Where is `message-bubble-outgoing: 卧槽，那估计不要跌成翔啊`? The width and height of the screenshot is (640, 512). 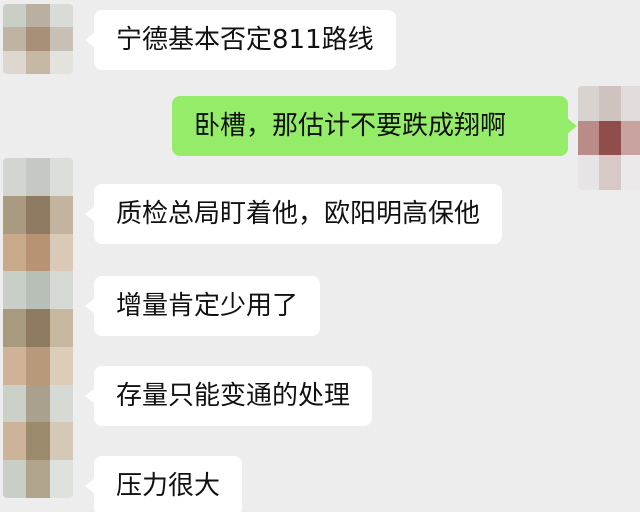 message-bubble-outgoing: 卧槽，那估计不要跌成翔啊 is located at coordinates (374, 126).